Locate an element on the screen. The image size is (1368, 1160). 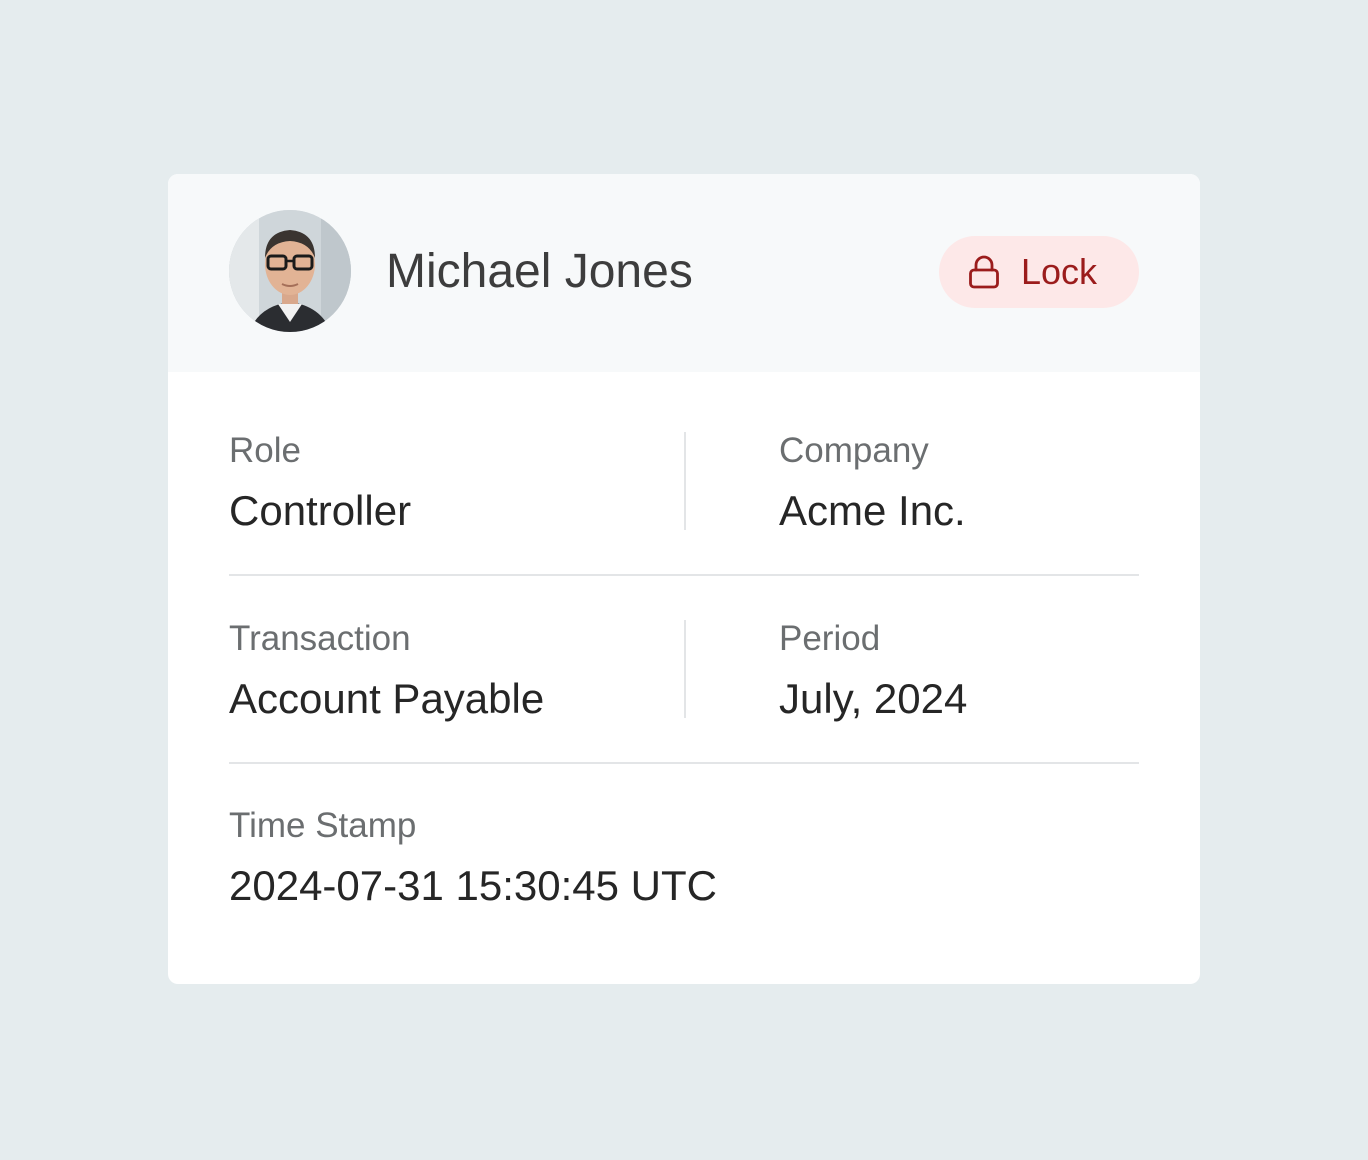
company-field: Company Acme Inc. is located at coordinates (989, 483).